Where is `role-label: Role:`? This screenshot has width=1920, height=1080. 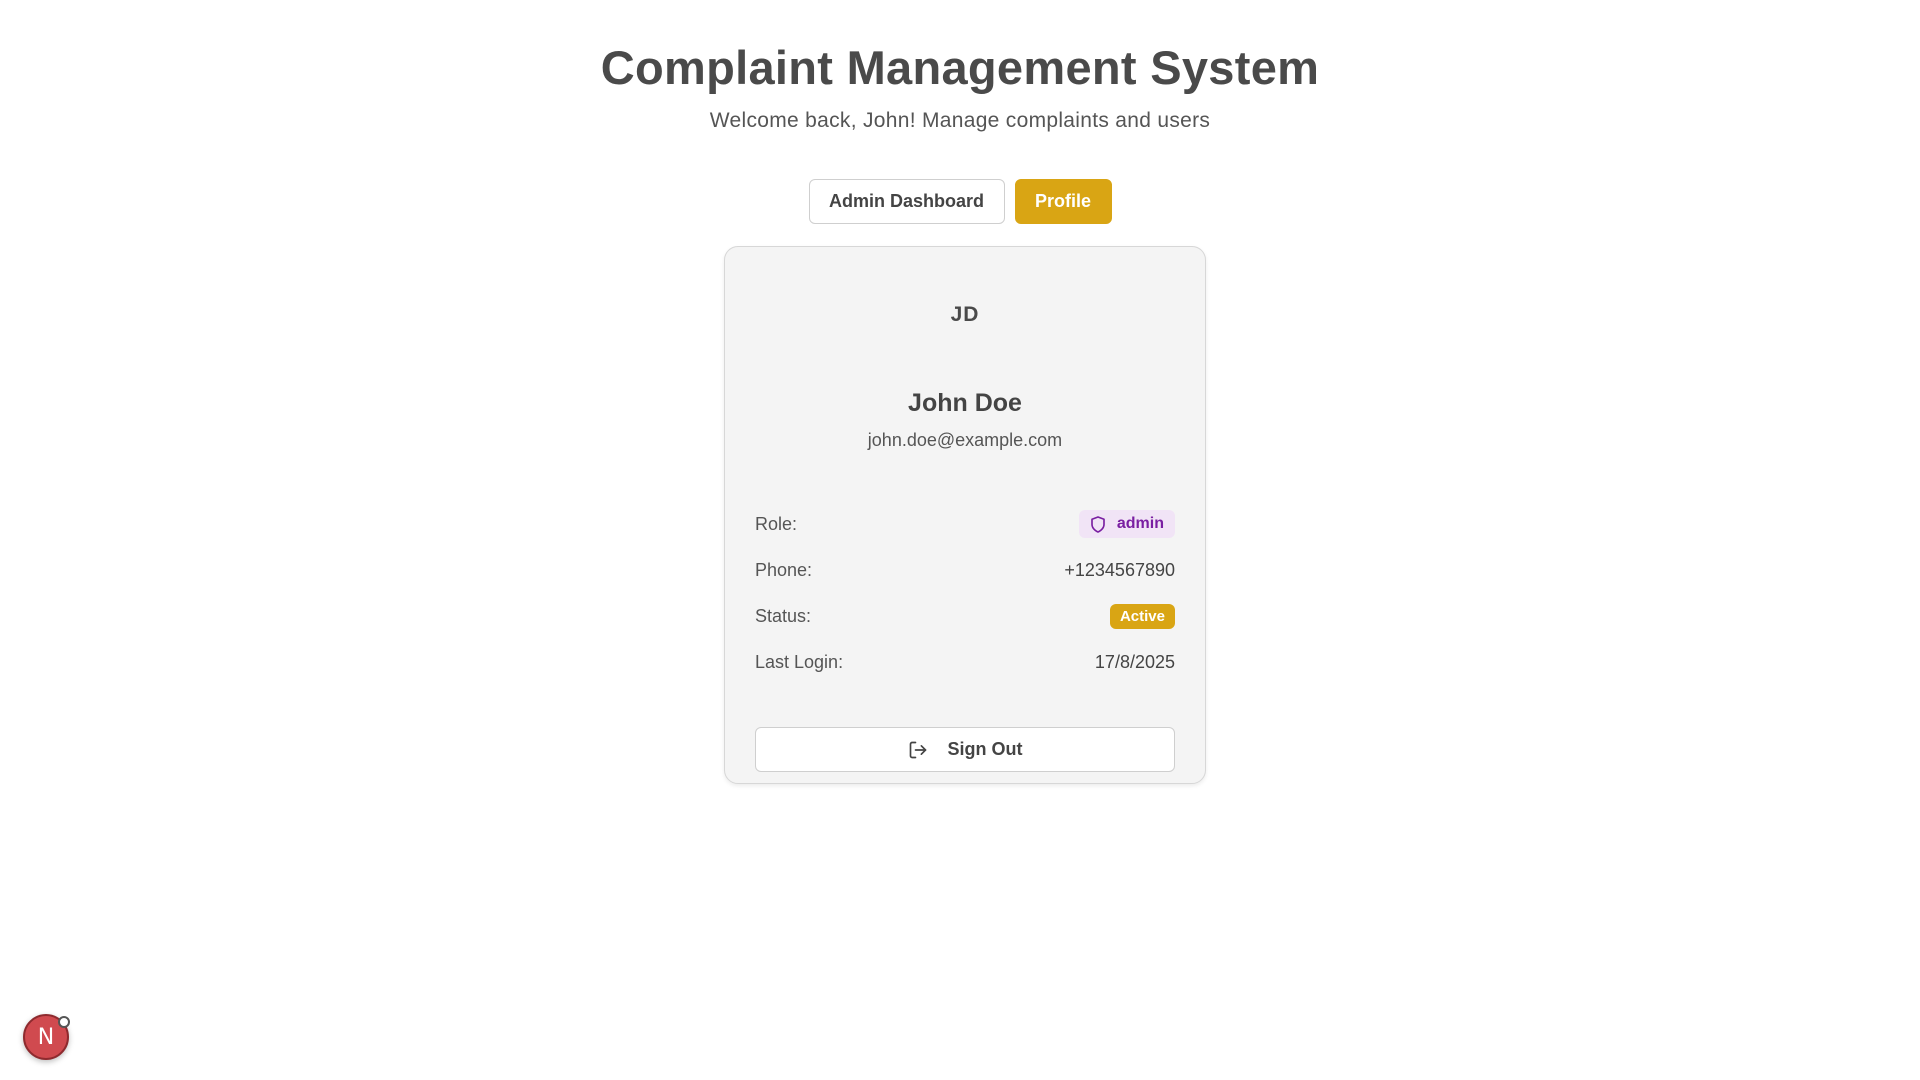 role-label: Role: is located at coordinates (776, 523).